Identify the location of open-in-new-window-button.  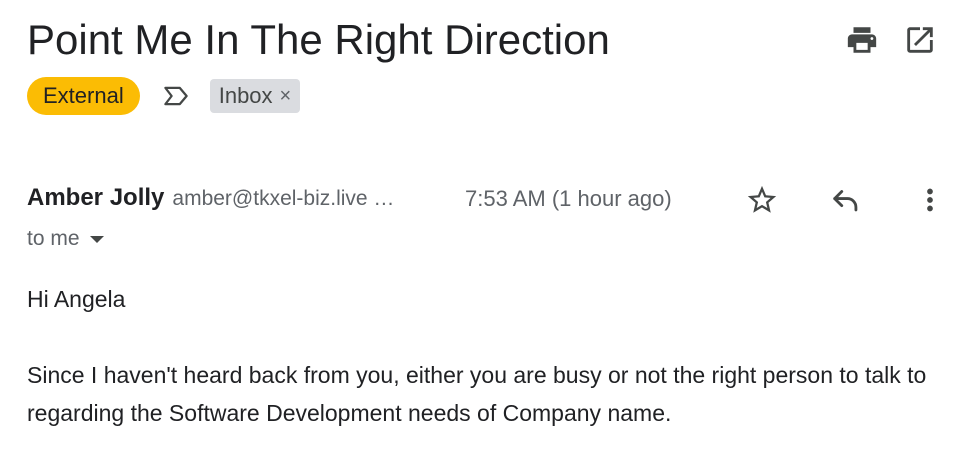
(920, 40).